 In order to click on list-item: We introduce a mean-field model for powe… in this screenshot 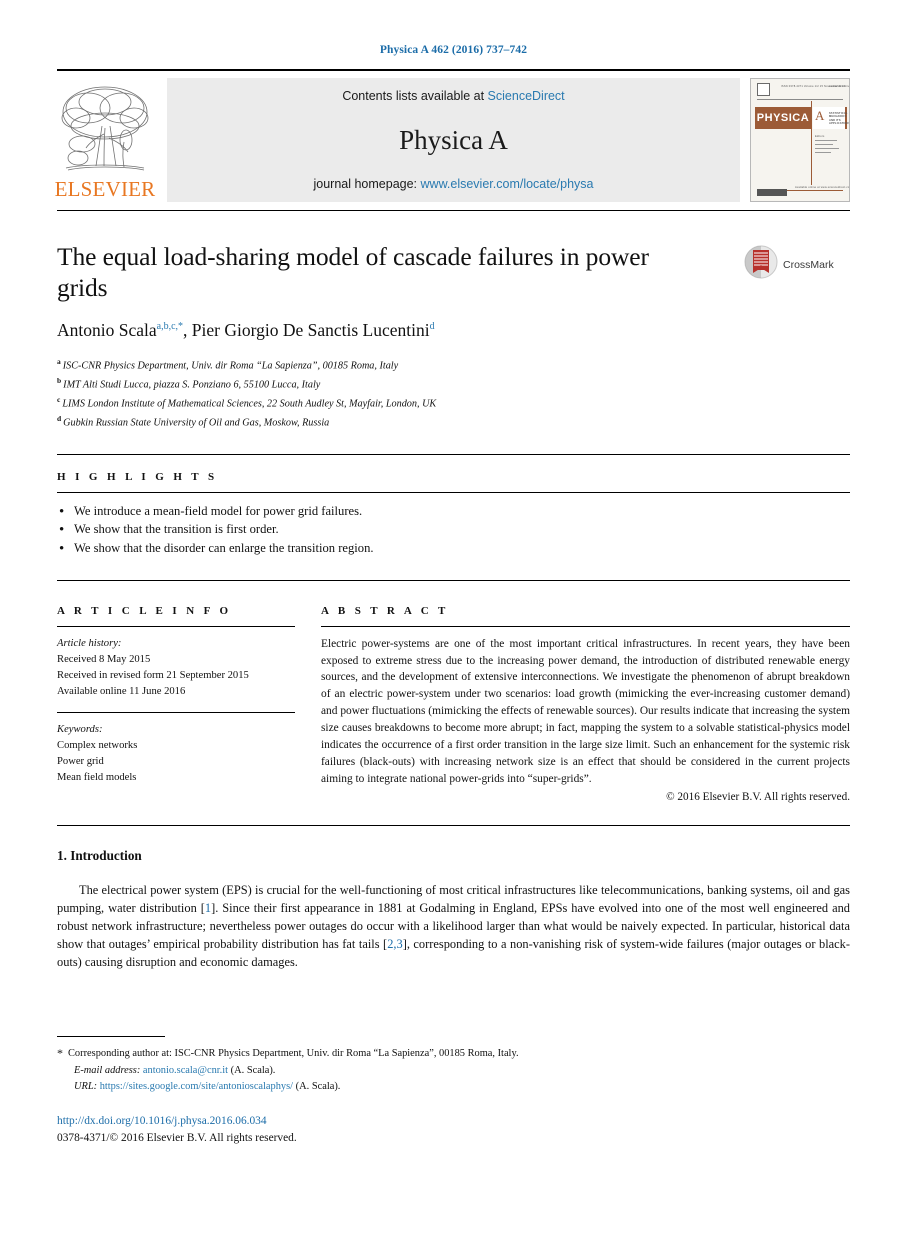, I will do `click(453, 512)`.